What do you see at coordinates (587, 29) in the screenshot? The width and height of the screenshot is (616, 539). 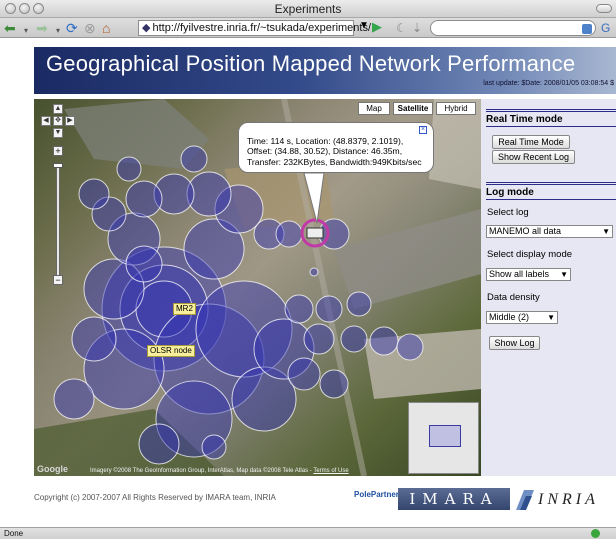 I see `search-engine-icon` at bounding box center [587, 29].